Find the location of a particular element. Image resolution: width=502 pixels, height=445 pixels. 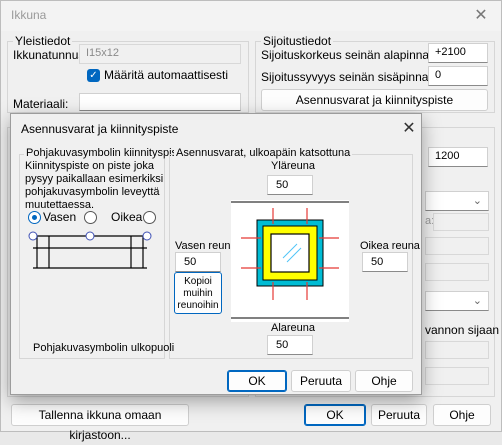

auto-checkbox: ✓ is located at coordinates (93, 75).